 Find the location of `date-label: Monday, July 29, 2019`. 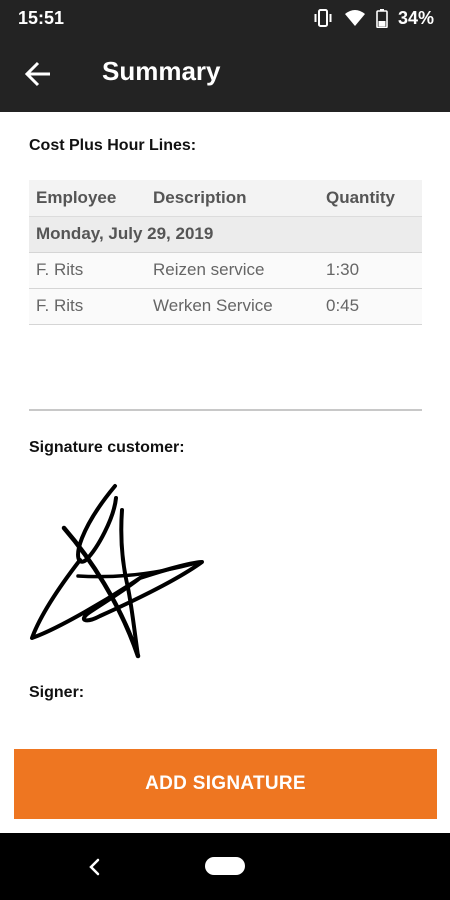

date-label: Monday, July 29, 2019 is located at coordinates (225, 234).